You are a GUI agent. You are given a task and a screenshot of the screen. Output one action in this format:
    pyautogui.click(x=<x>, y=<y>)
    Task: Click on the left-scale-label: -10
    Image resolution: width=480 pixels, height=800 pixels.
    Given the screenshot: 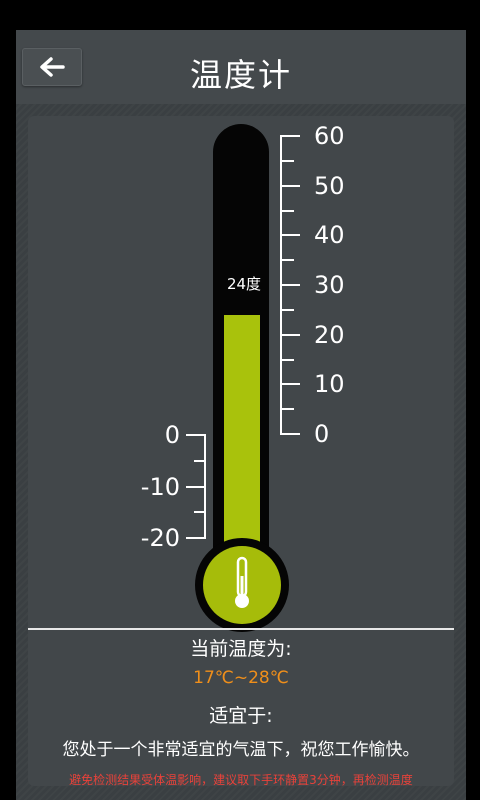 What is the action you would take?
    pyautogui.click(x=160, y=486)
    